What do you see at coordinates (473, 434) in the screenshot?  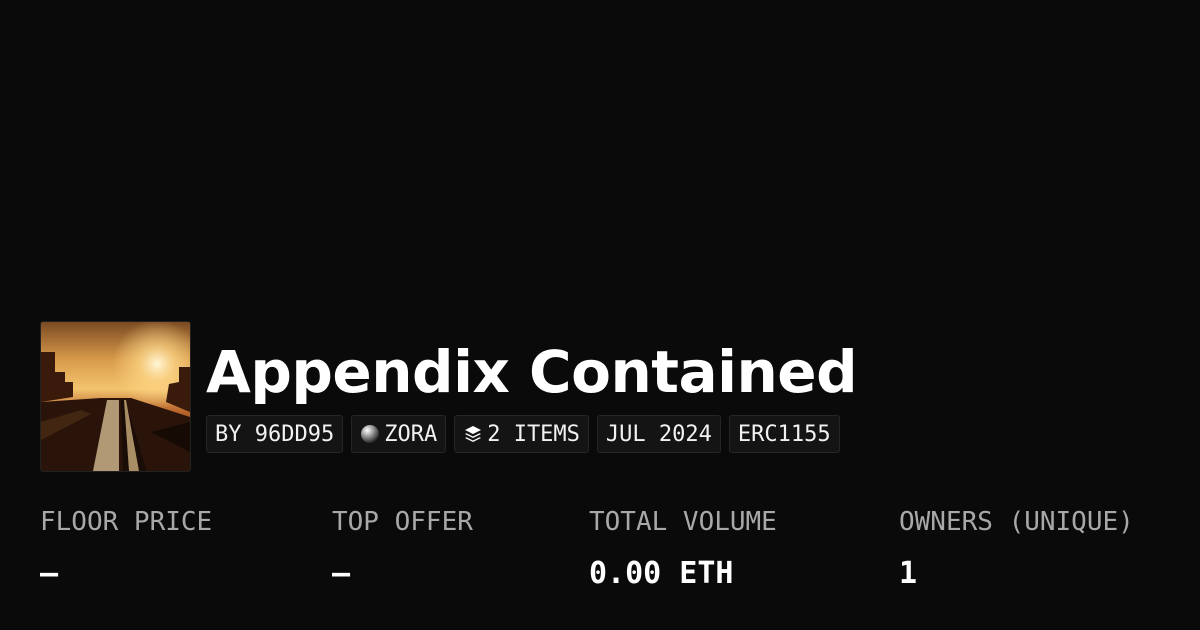 I see `layers-icon` at bounding box center [473, 434].